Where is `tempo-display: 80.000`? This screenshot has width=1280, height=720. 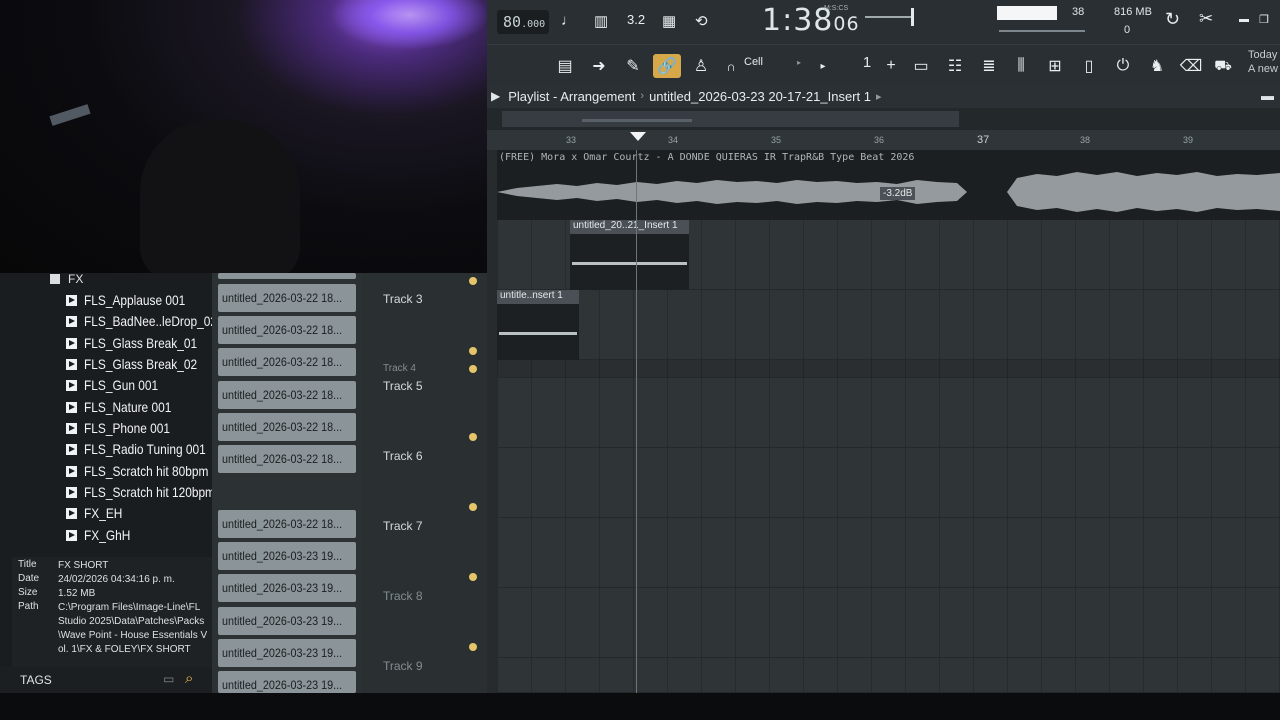 tempo-display: 80.000 is located at coordinates (523, 22).